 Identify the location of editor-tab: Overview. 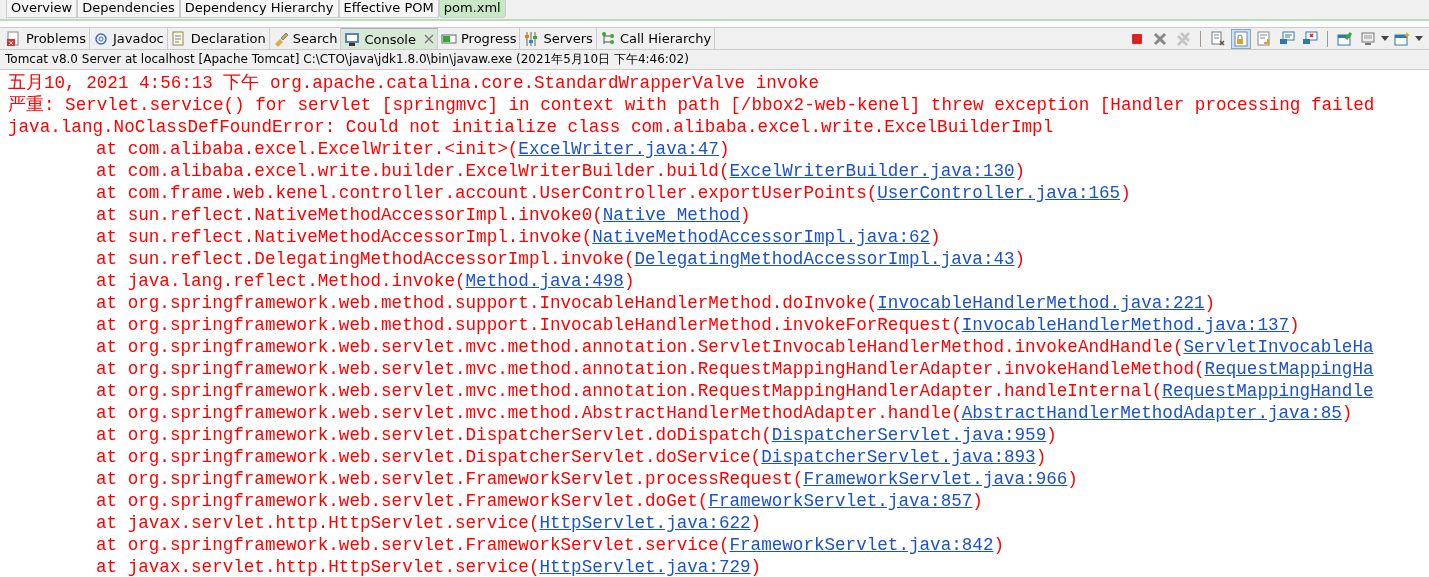
(42, 9).